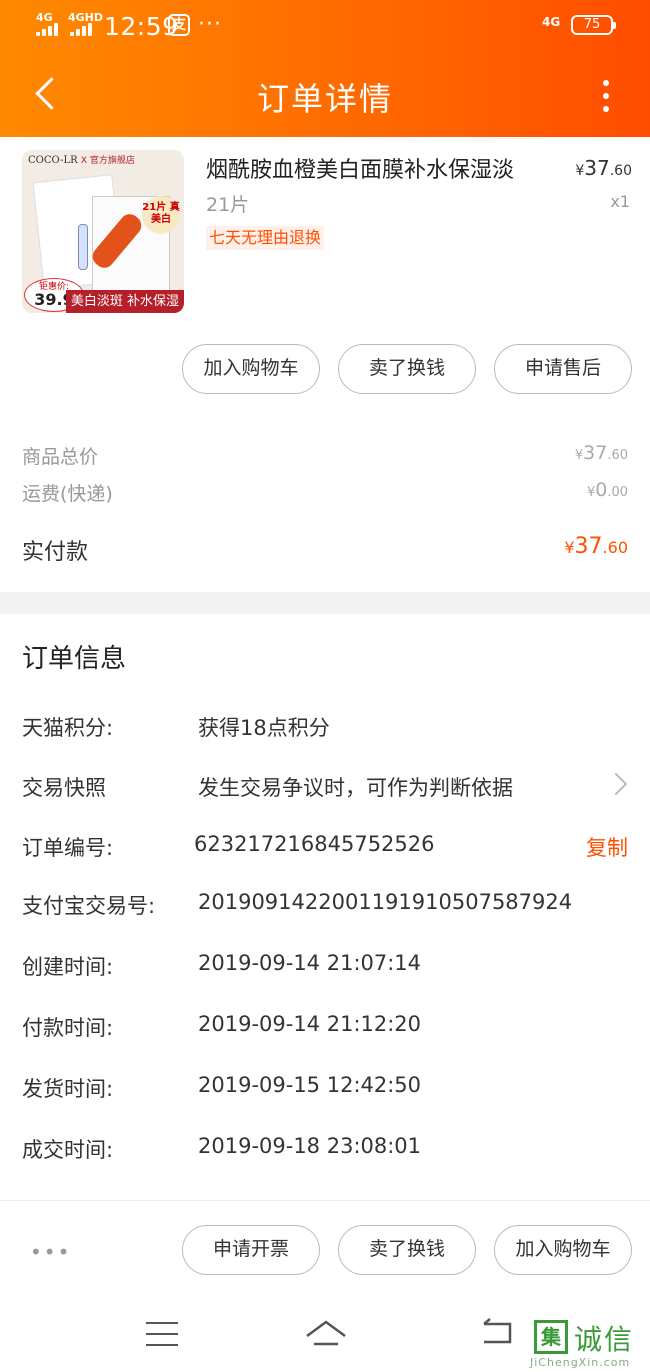  Describe the element at coordinates (551, 1337) in the screenshot. I see `watermark-icon: 集` at that location.